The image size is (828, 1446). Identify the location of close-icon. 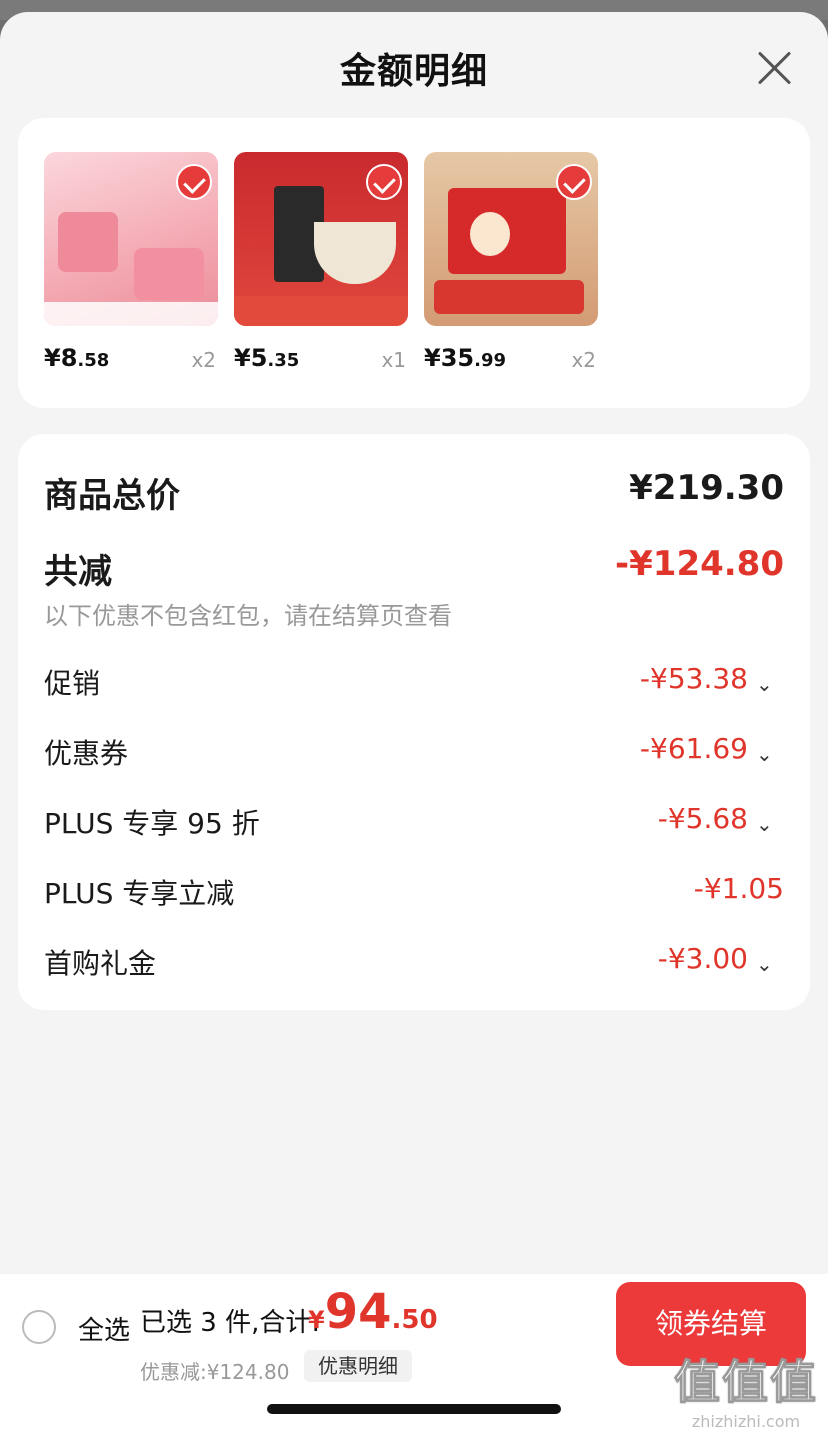
(774, 68).